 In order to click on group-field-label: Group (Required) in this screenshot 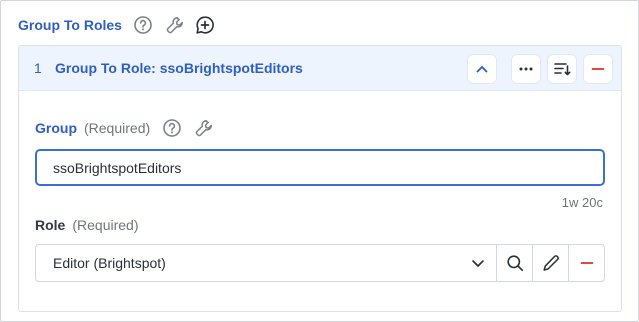, I will do `click(124, 128)`.